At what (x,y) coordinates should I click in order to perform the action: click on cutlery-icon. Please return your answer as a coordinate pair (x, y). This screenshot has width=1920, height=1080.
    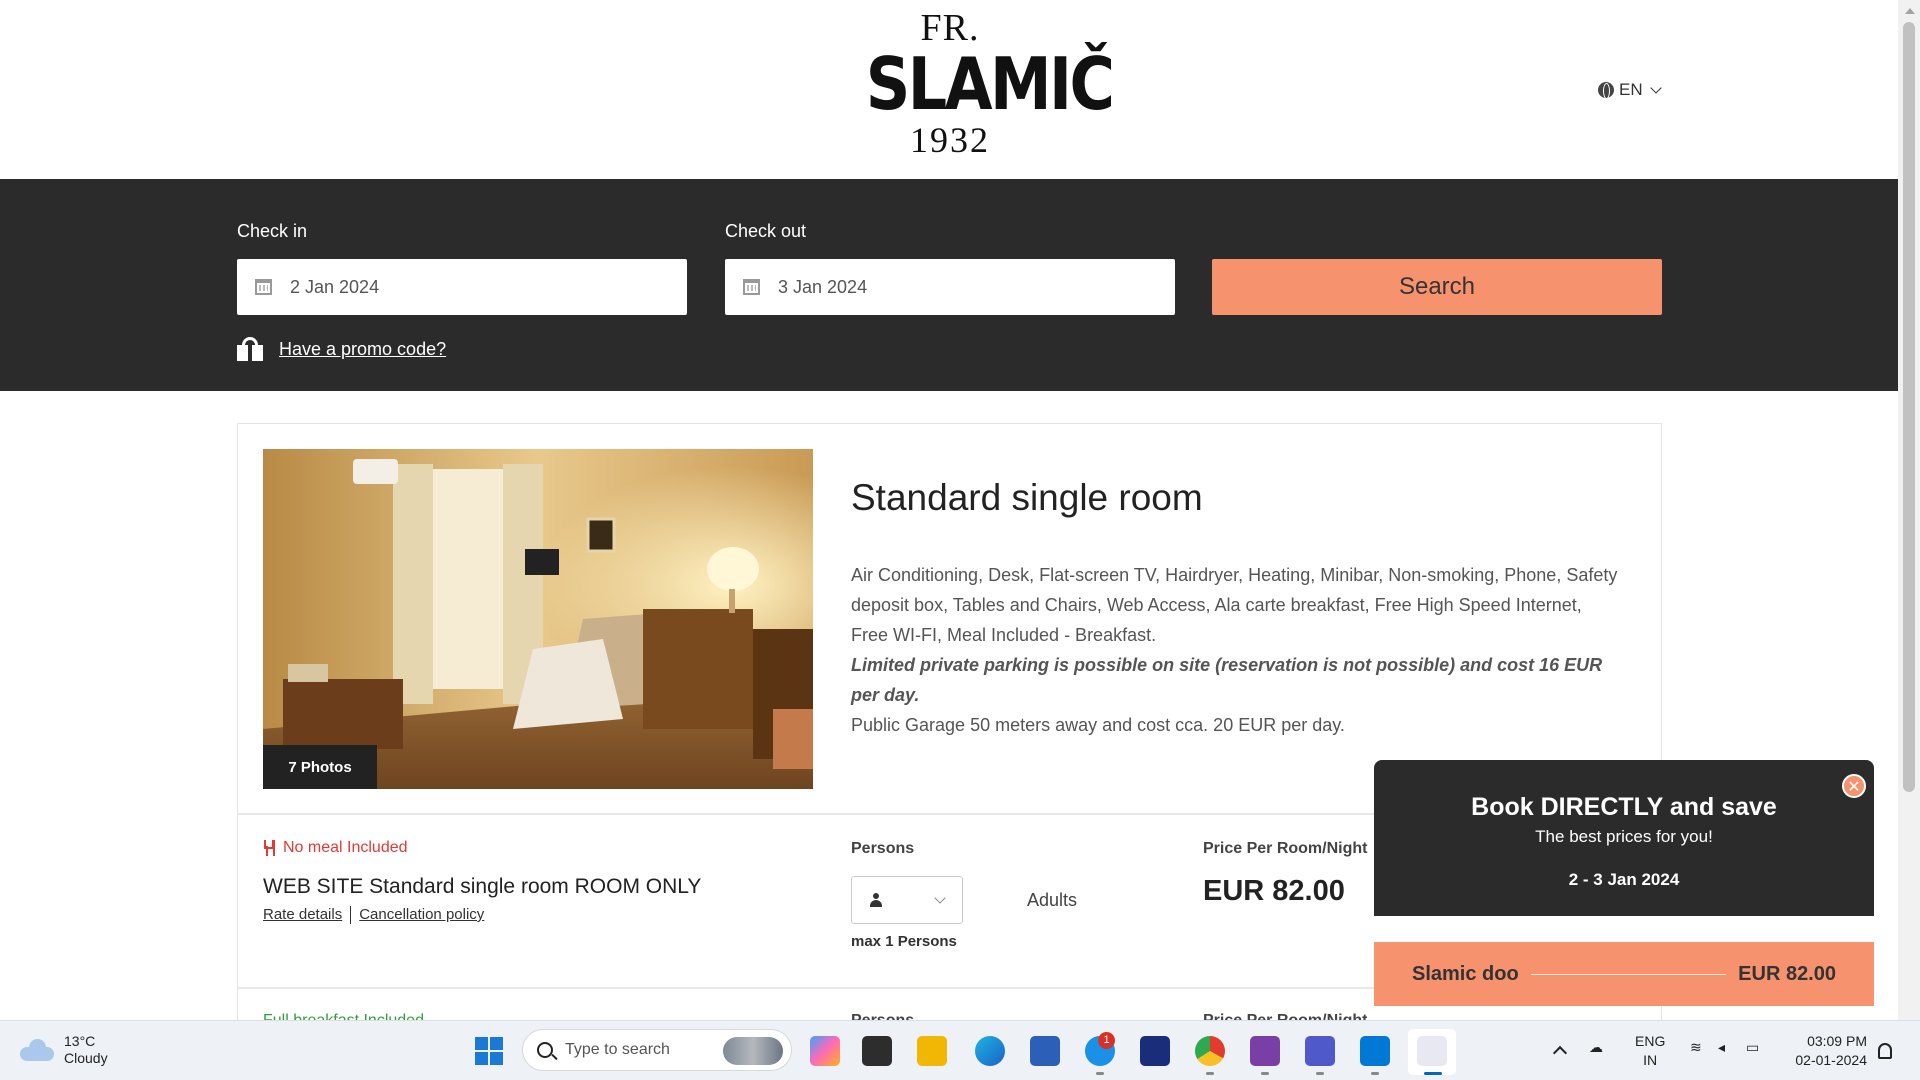
    Looking at the image, I should click on (270, 848).